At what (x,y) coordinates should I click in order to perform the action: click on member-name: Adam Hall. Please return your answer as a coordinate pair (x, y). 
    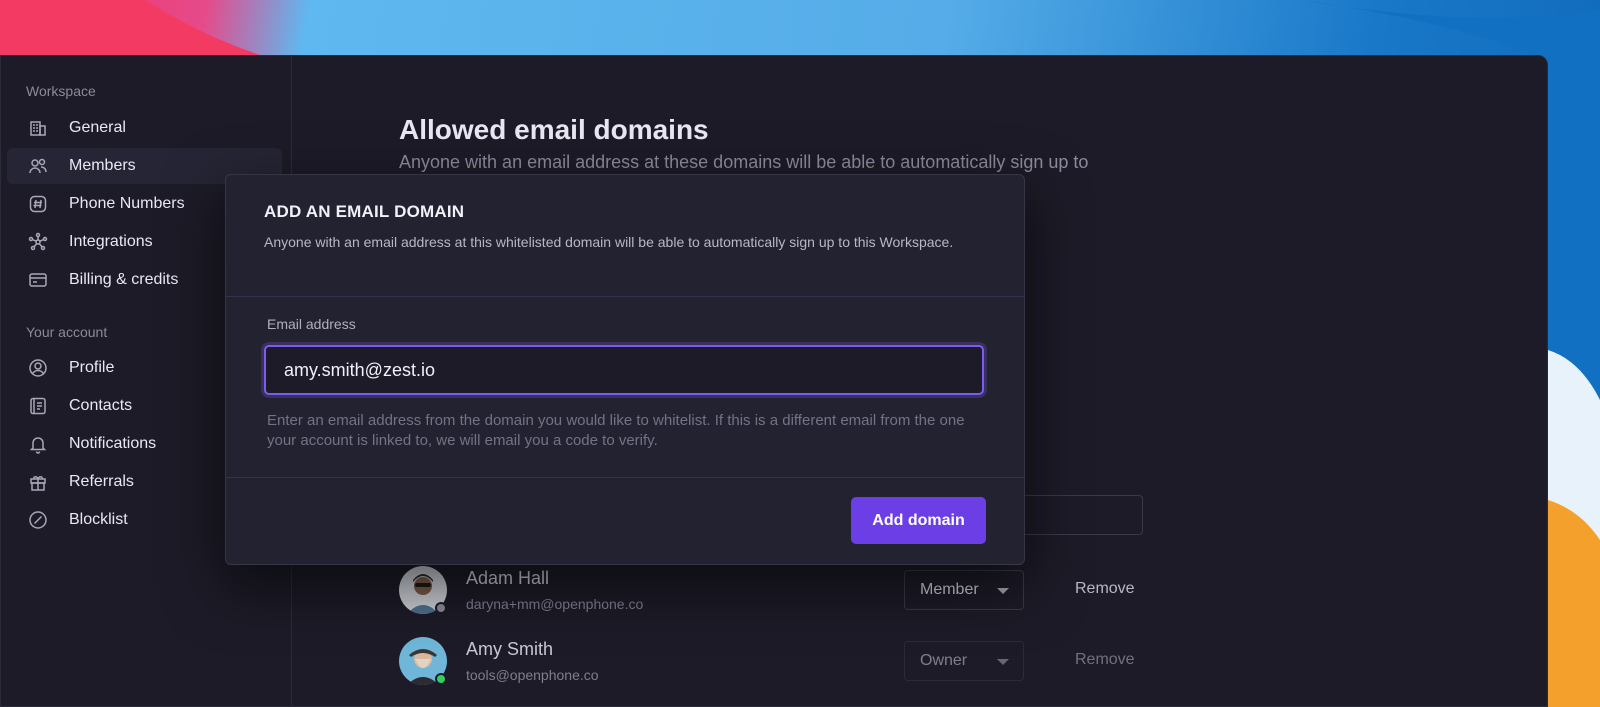
    Looking at the image, I should click on (508, 578).